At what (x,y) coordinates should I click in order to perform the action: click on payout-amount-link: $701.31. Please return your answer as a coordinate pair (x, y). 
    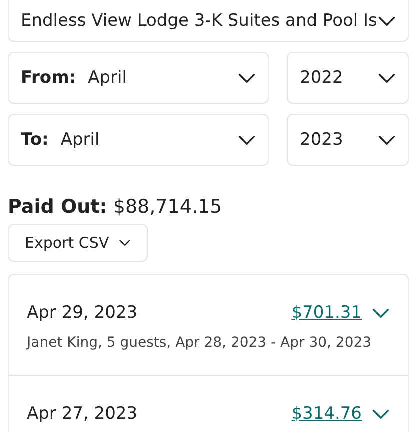
    Looking at the image, I should click on (327, 313).